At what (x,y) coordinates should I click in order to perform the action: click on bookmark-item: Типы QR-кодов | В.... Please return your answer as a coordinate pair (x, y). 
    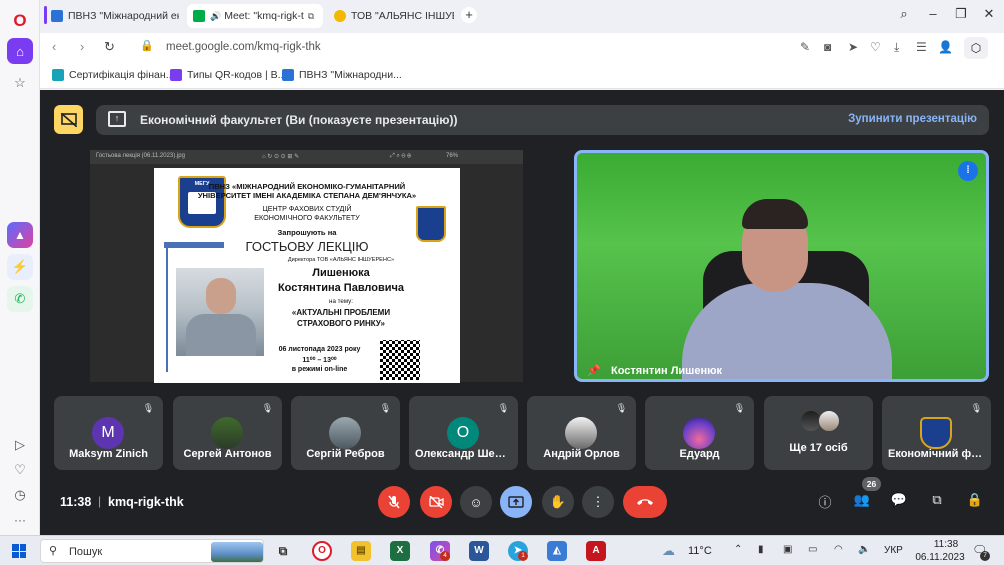
    Looking at the image, I should click on (228, 75).